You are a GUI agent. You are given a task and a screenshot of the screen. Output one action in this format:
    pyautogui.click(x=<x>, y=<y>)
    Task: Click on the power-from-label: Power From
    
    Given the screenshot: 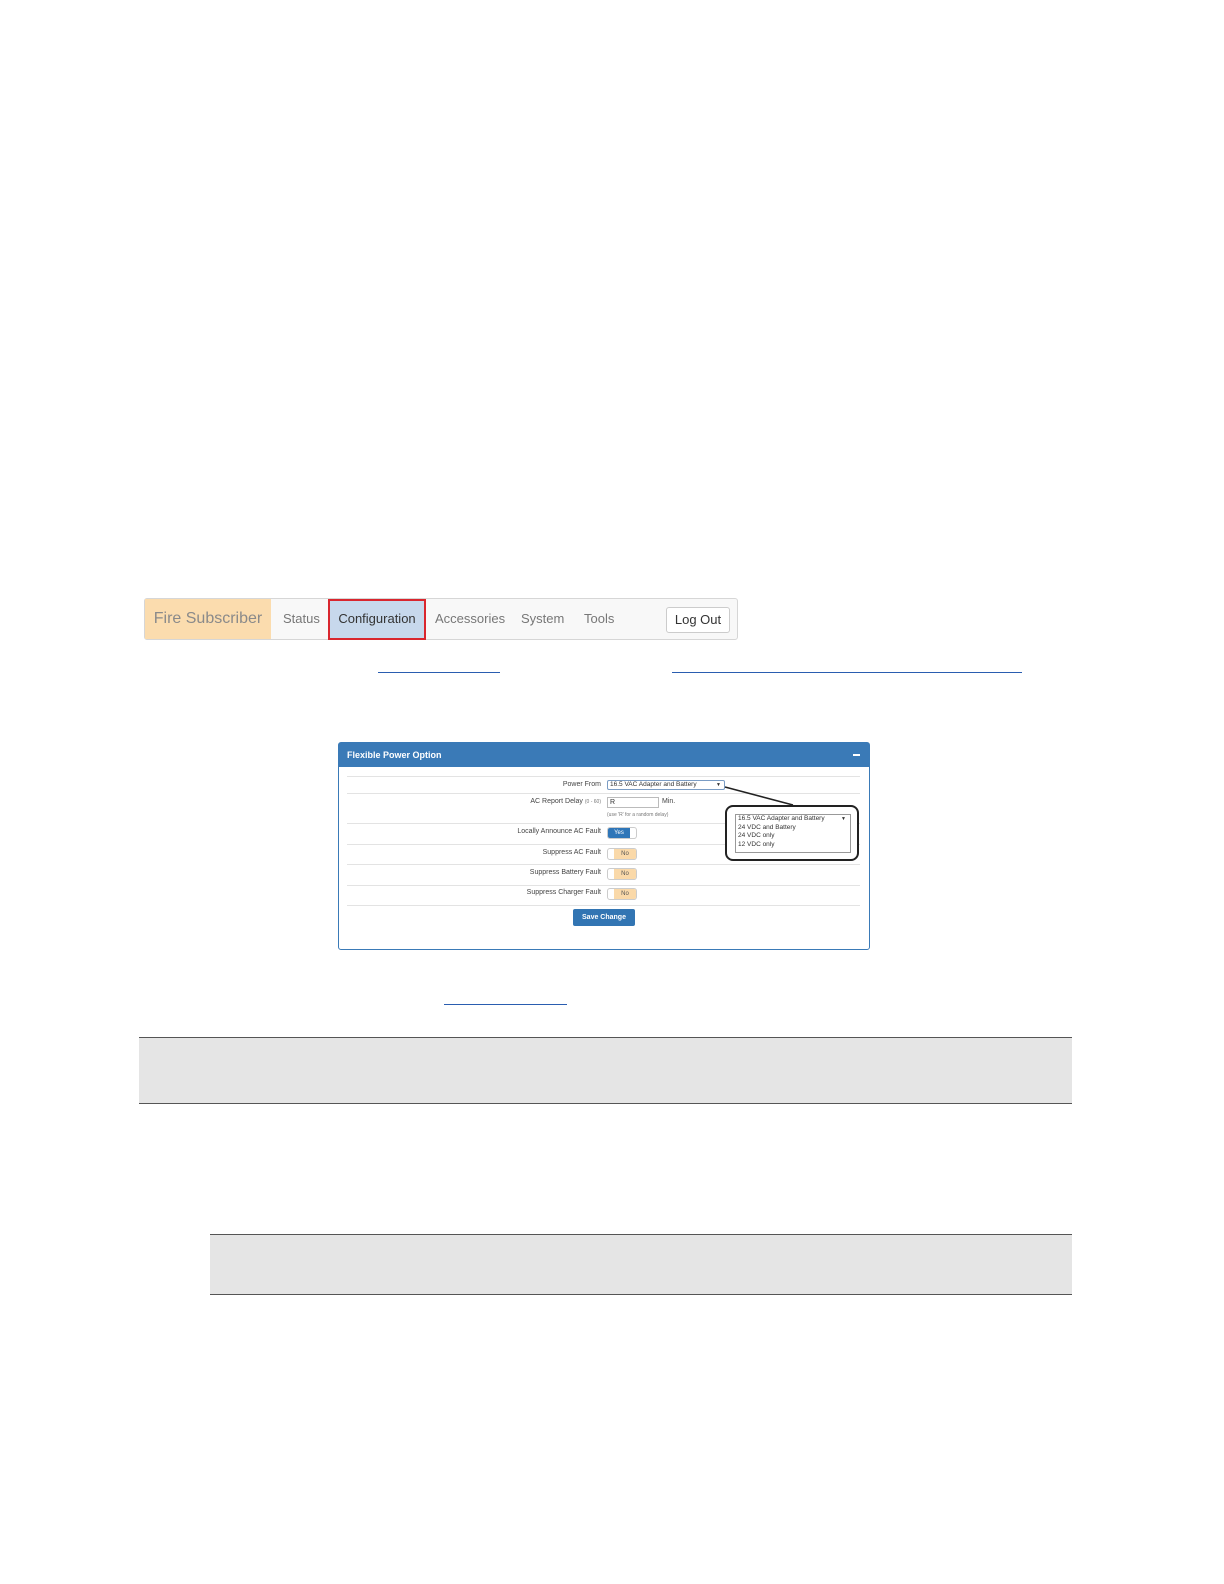 What is the action you would take?
    pyautogui.click(x=581, y=784)
    